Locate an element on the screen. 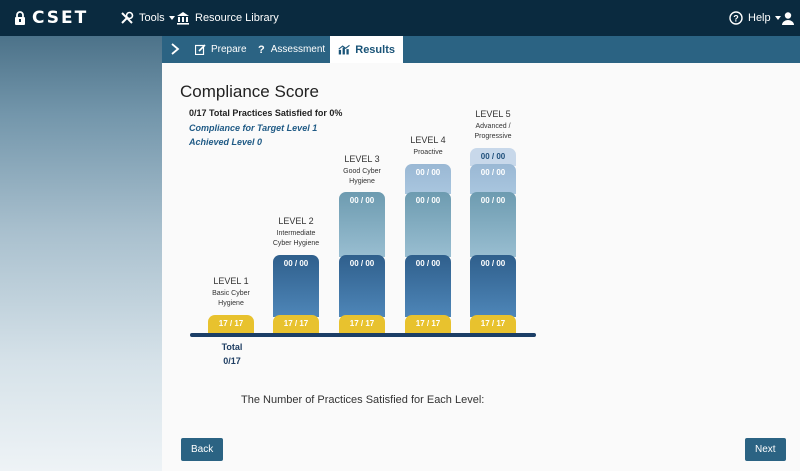 The height and width of the screenshot is (471, 800). level-5-label: LEVEL 5 Advanced / Progressive is located at coordinates (493, 125).